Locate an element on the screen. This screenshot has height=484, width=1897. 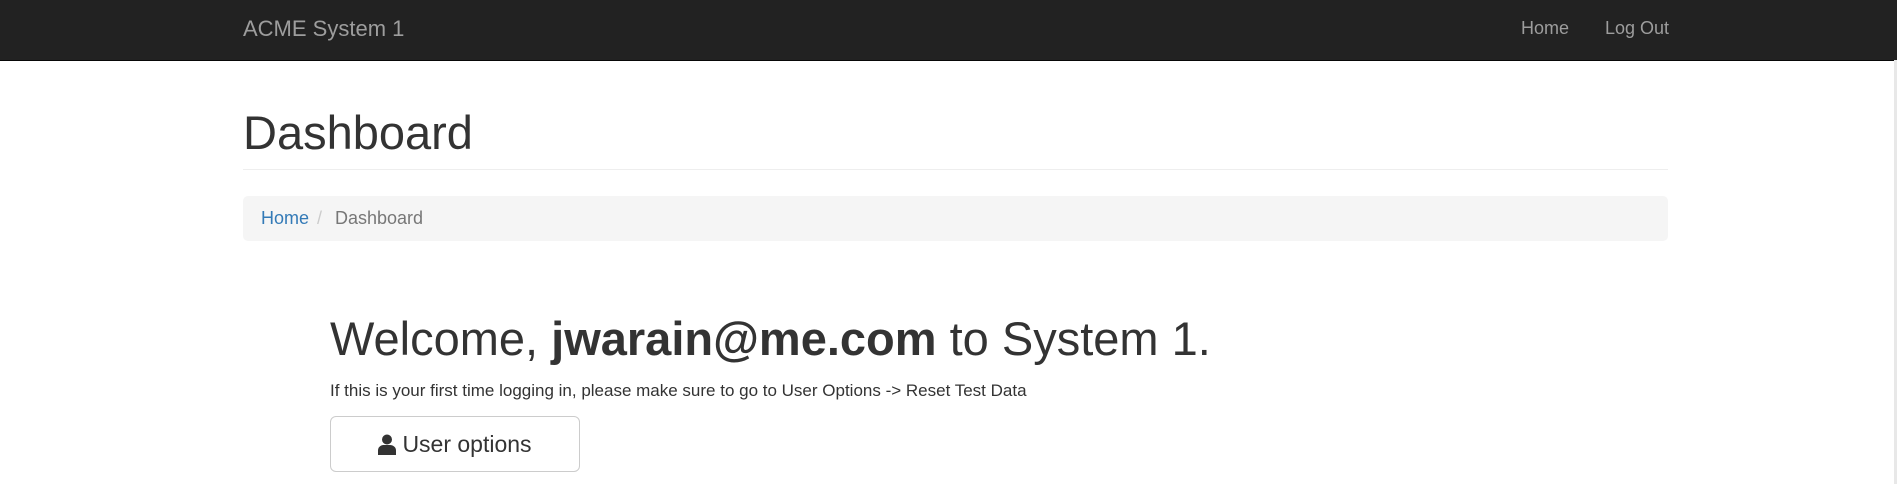
top-navbar: ACME System 1 Home Log Out is located at coordinates (948, 30).